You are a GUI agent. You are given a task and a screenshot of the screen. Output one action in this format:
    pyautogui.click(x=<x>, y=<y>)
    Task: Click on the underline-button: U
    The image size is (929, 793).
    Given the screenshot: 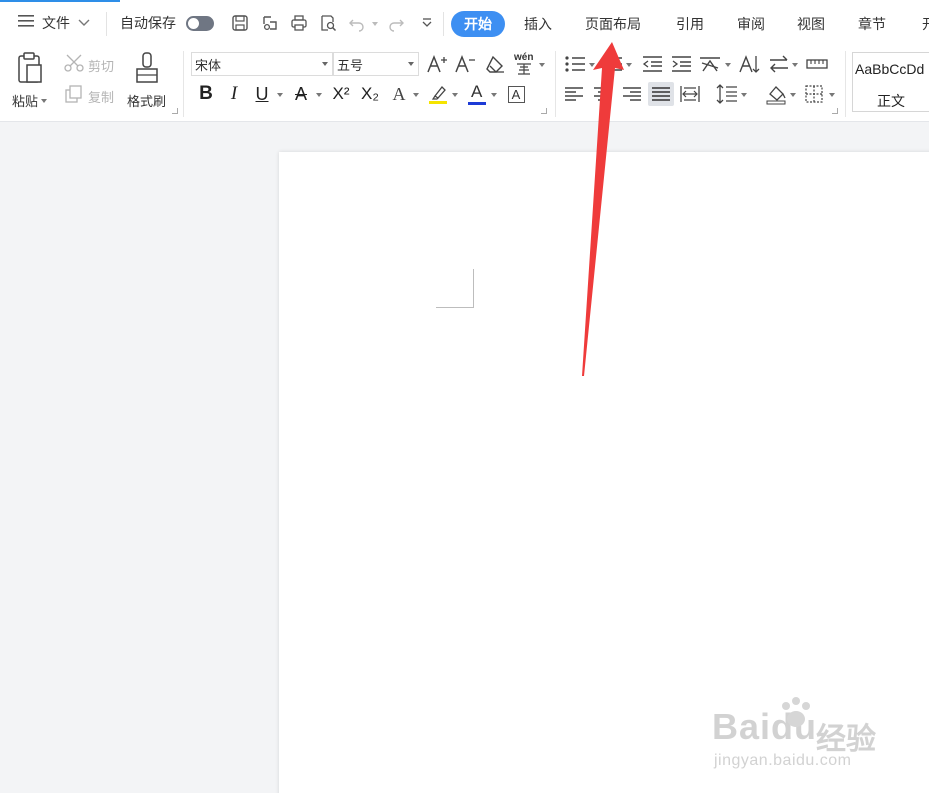 What is the action you would take?
    pyautogui.click(x=262, y=94)
    